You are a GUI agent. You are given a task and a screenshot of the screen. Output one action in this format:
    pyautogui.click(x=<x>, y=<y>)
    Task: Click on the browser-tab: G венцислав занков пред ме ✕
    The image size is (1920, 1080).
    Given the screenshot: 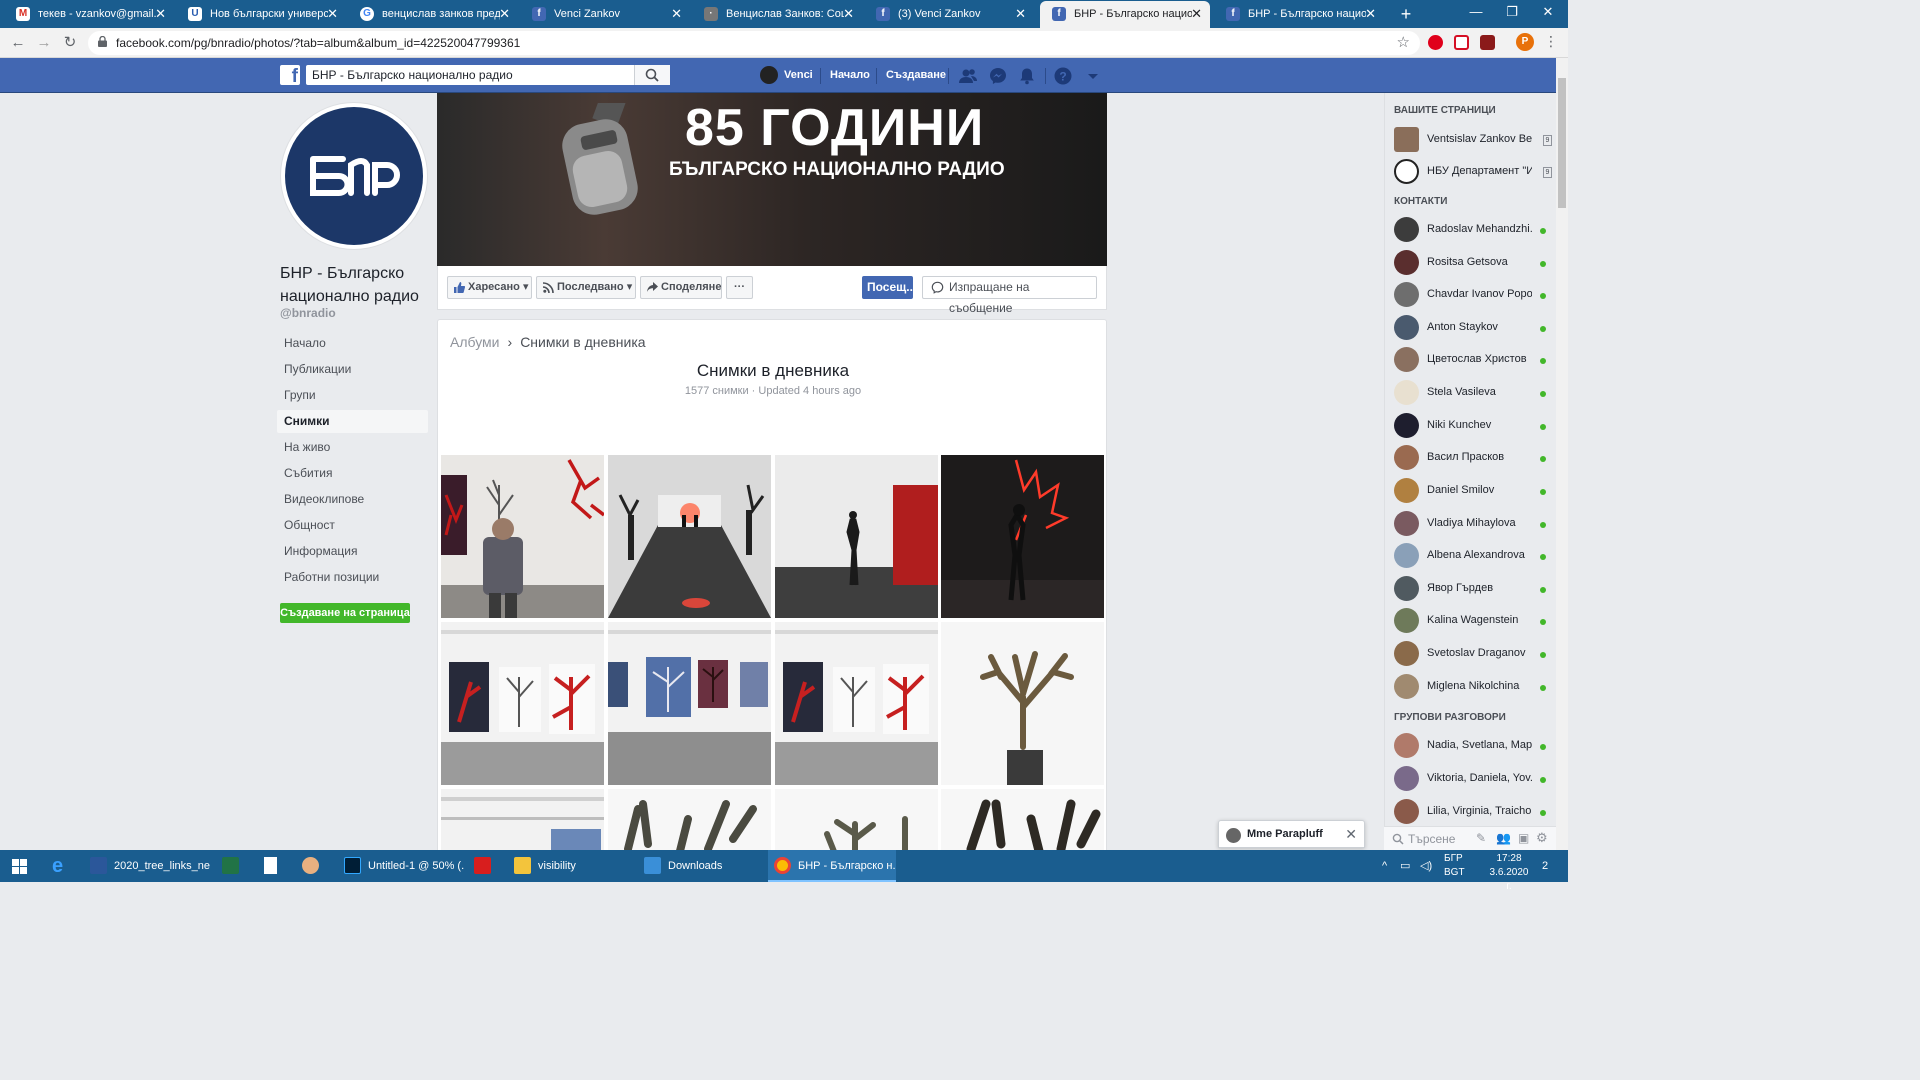 What is the action you would take?
    pyautogui.click(x=433, y=14)
    